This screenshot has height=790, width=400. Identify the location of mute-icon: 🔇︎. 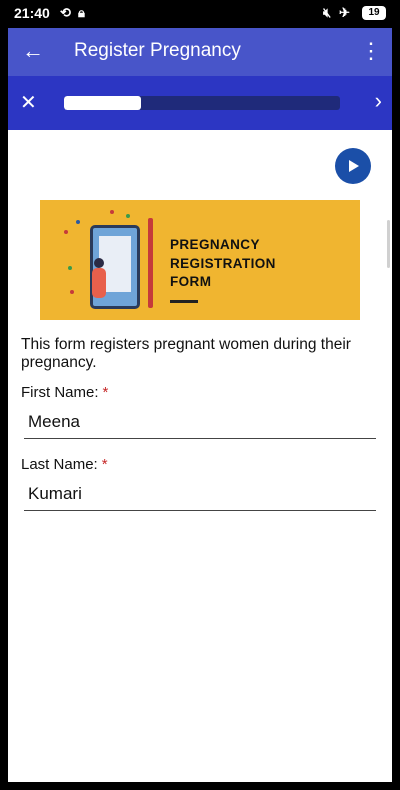
(327, 12).